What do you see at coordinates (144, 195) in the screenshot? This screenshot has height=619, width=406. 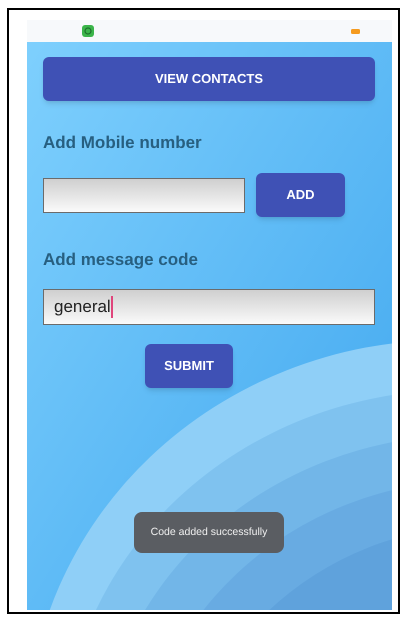 I see `mobile-number-field` at bounding box center [144, 195].